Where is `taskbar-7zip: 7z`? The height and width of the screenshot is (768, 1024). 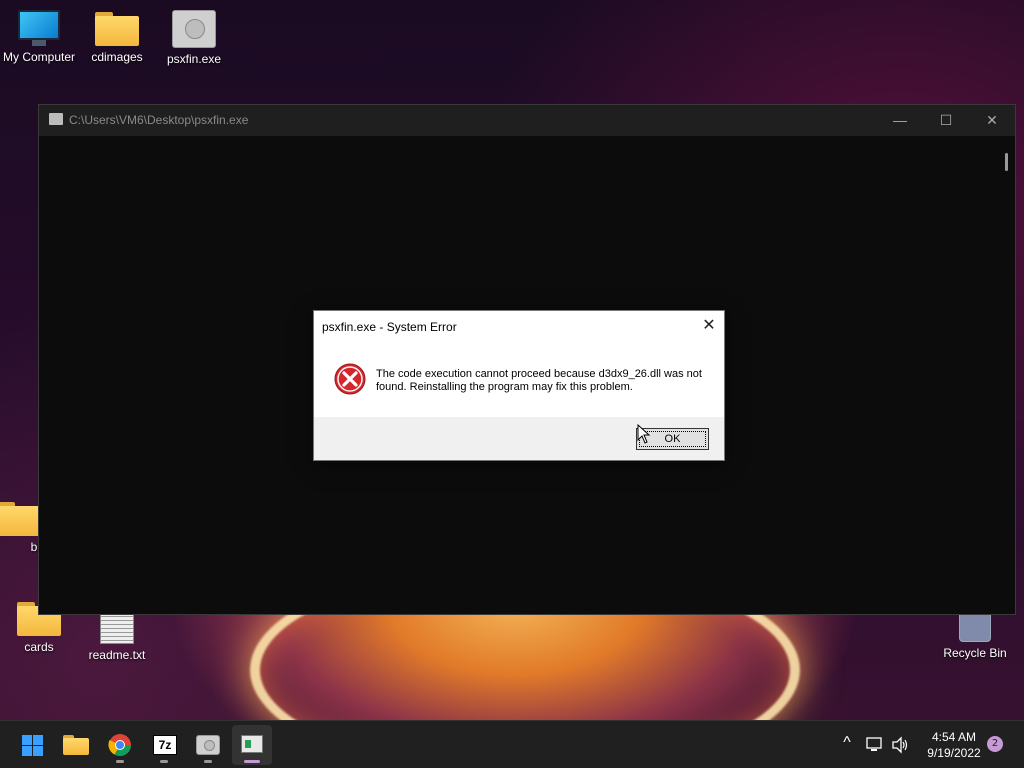
taskbar-7zip: 7z is located at coordinates (164, 745).